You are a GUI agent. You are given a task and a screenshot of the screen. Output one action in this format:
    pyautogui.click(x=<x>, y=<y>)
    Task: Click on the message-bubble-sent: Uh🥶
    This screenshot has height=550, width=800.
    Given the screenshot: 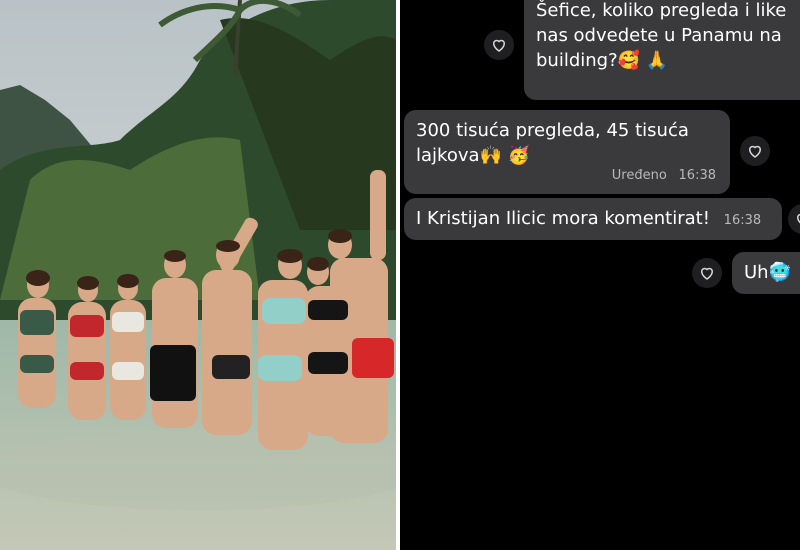 What is the action you would take?
    pyautogui.click(x=766, y=273)
    